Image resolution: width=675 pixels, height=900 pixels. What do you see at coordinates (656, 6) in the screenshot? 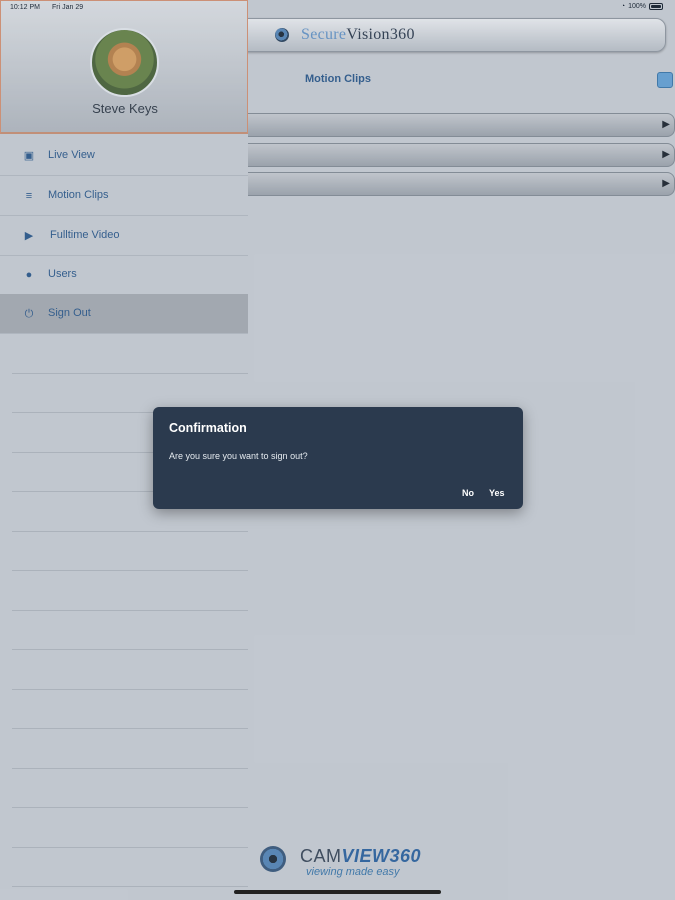
I see `battery-icon` at bounding box center [656, 6].